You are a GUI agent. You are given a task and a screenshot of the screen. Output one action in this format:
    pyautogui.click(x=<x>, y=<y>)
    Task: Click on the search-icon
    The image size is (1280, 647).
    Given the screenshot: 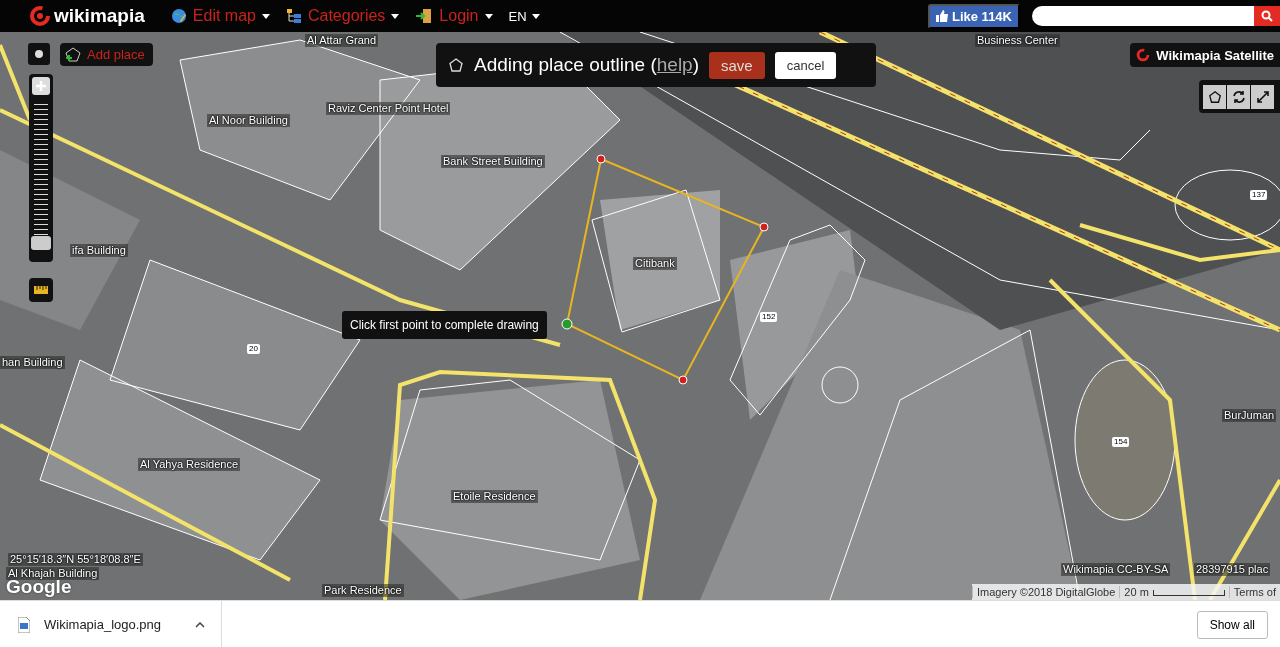 What is the action you would take?
    pyautogui.click(x=1267, y=16)
    